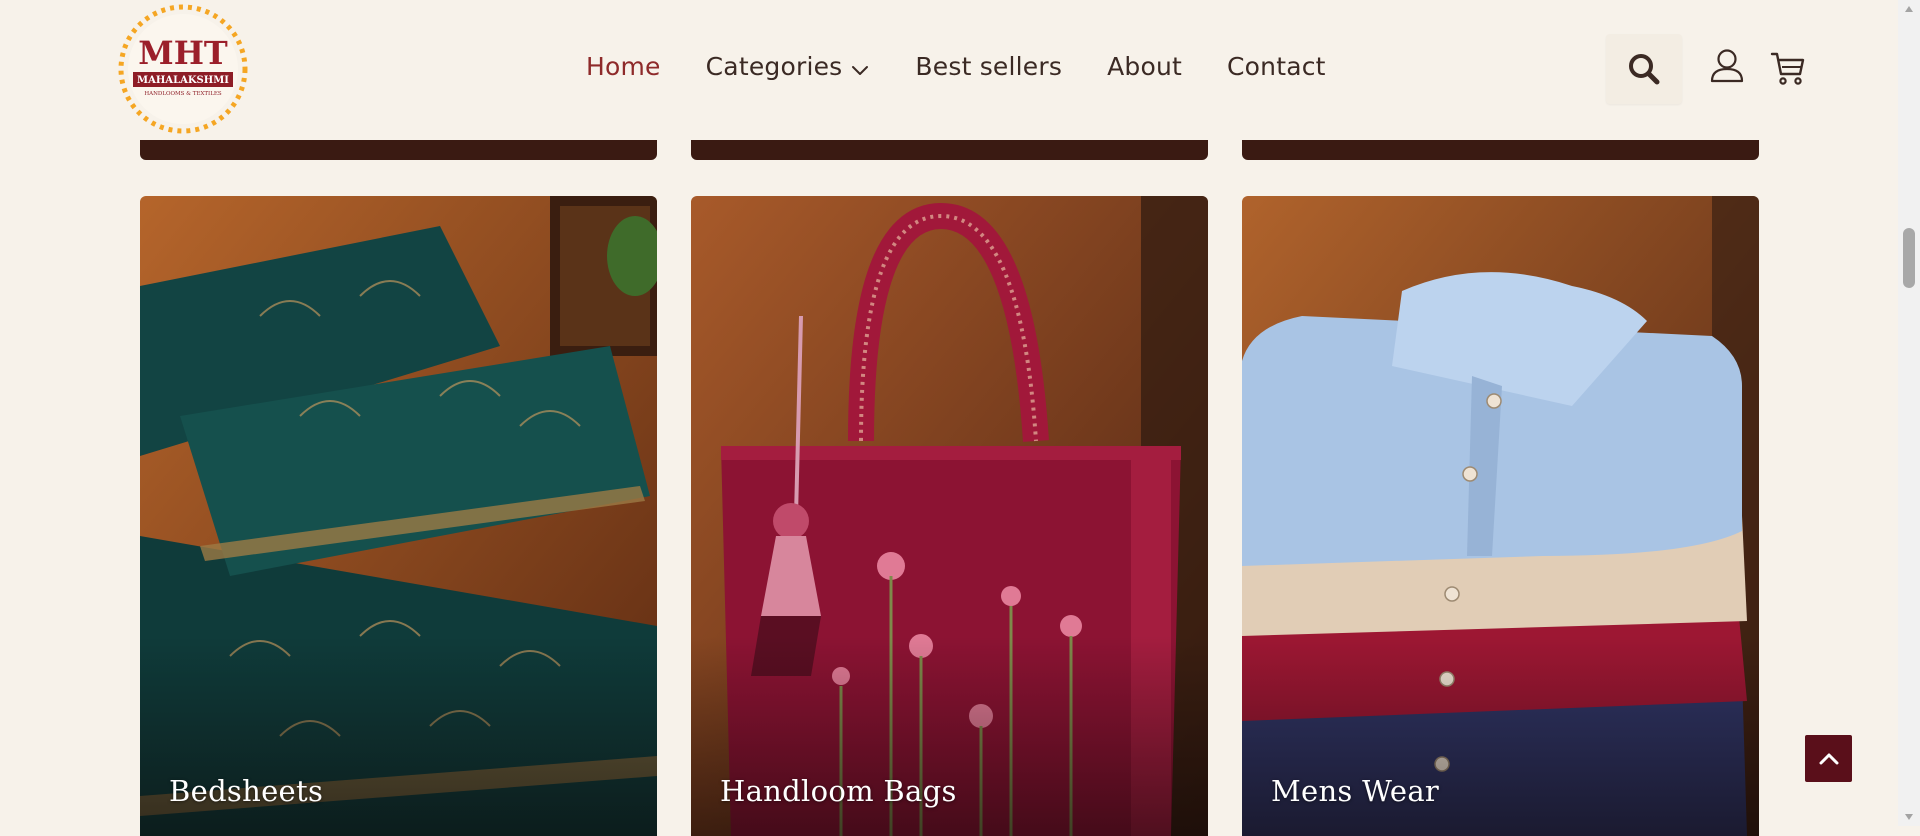 This screenshot has height=836, width=1920. Describe the element at coordinates (774, 66) in the screenshot. I see `nav-categories-label: Categories` at that location.